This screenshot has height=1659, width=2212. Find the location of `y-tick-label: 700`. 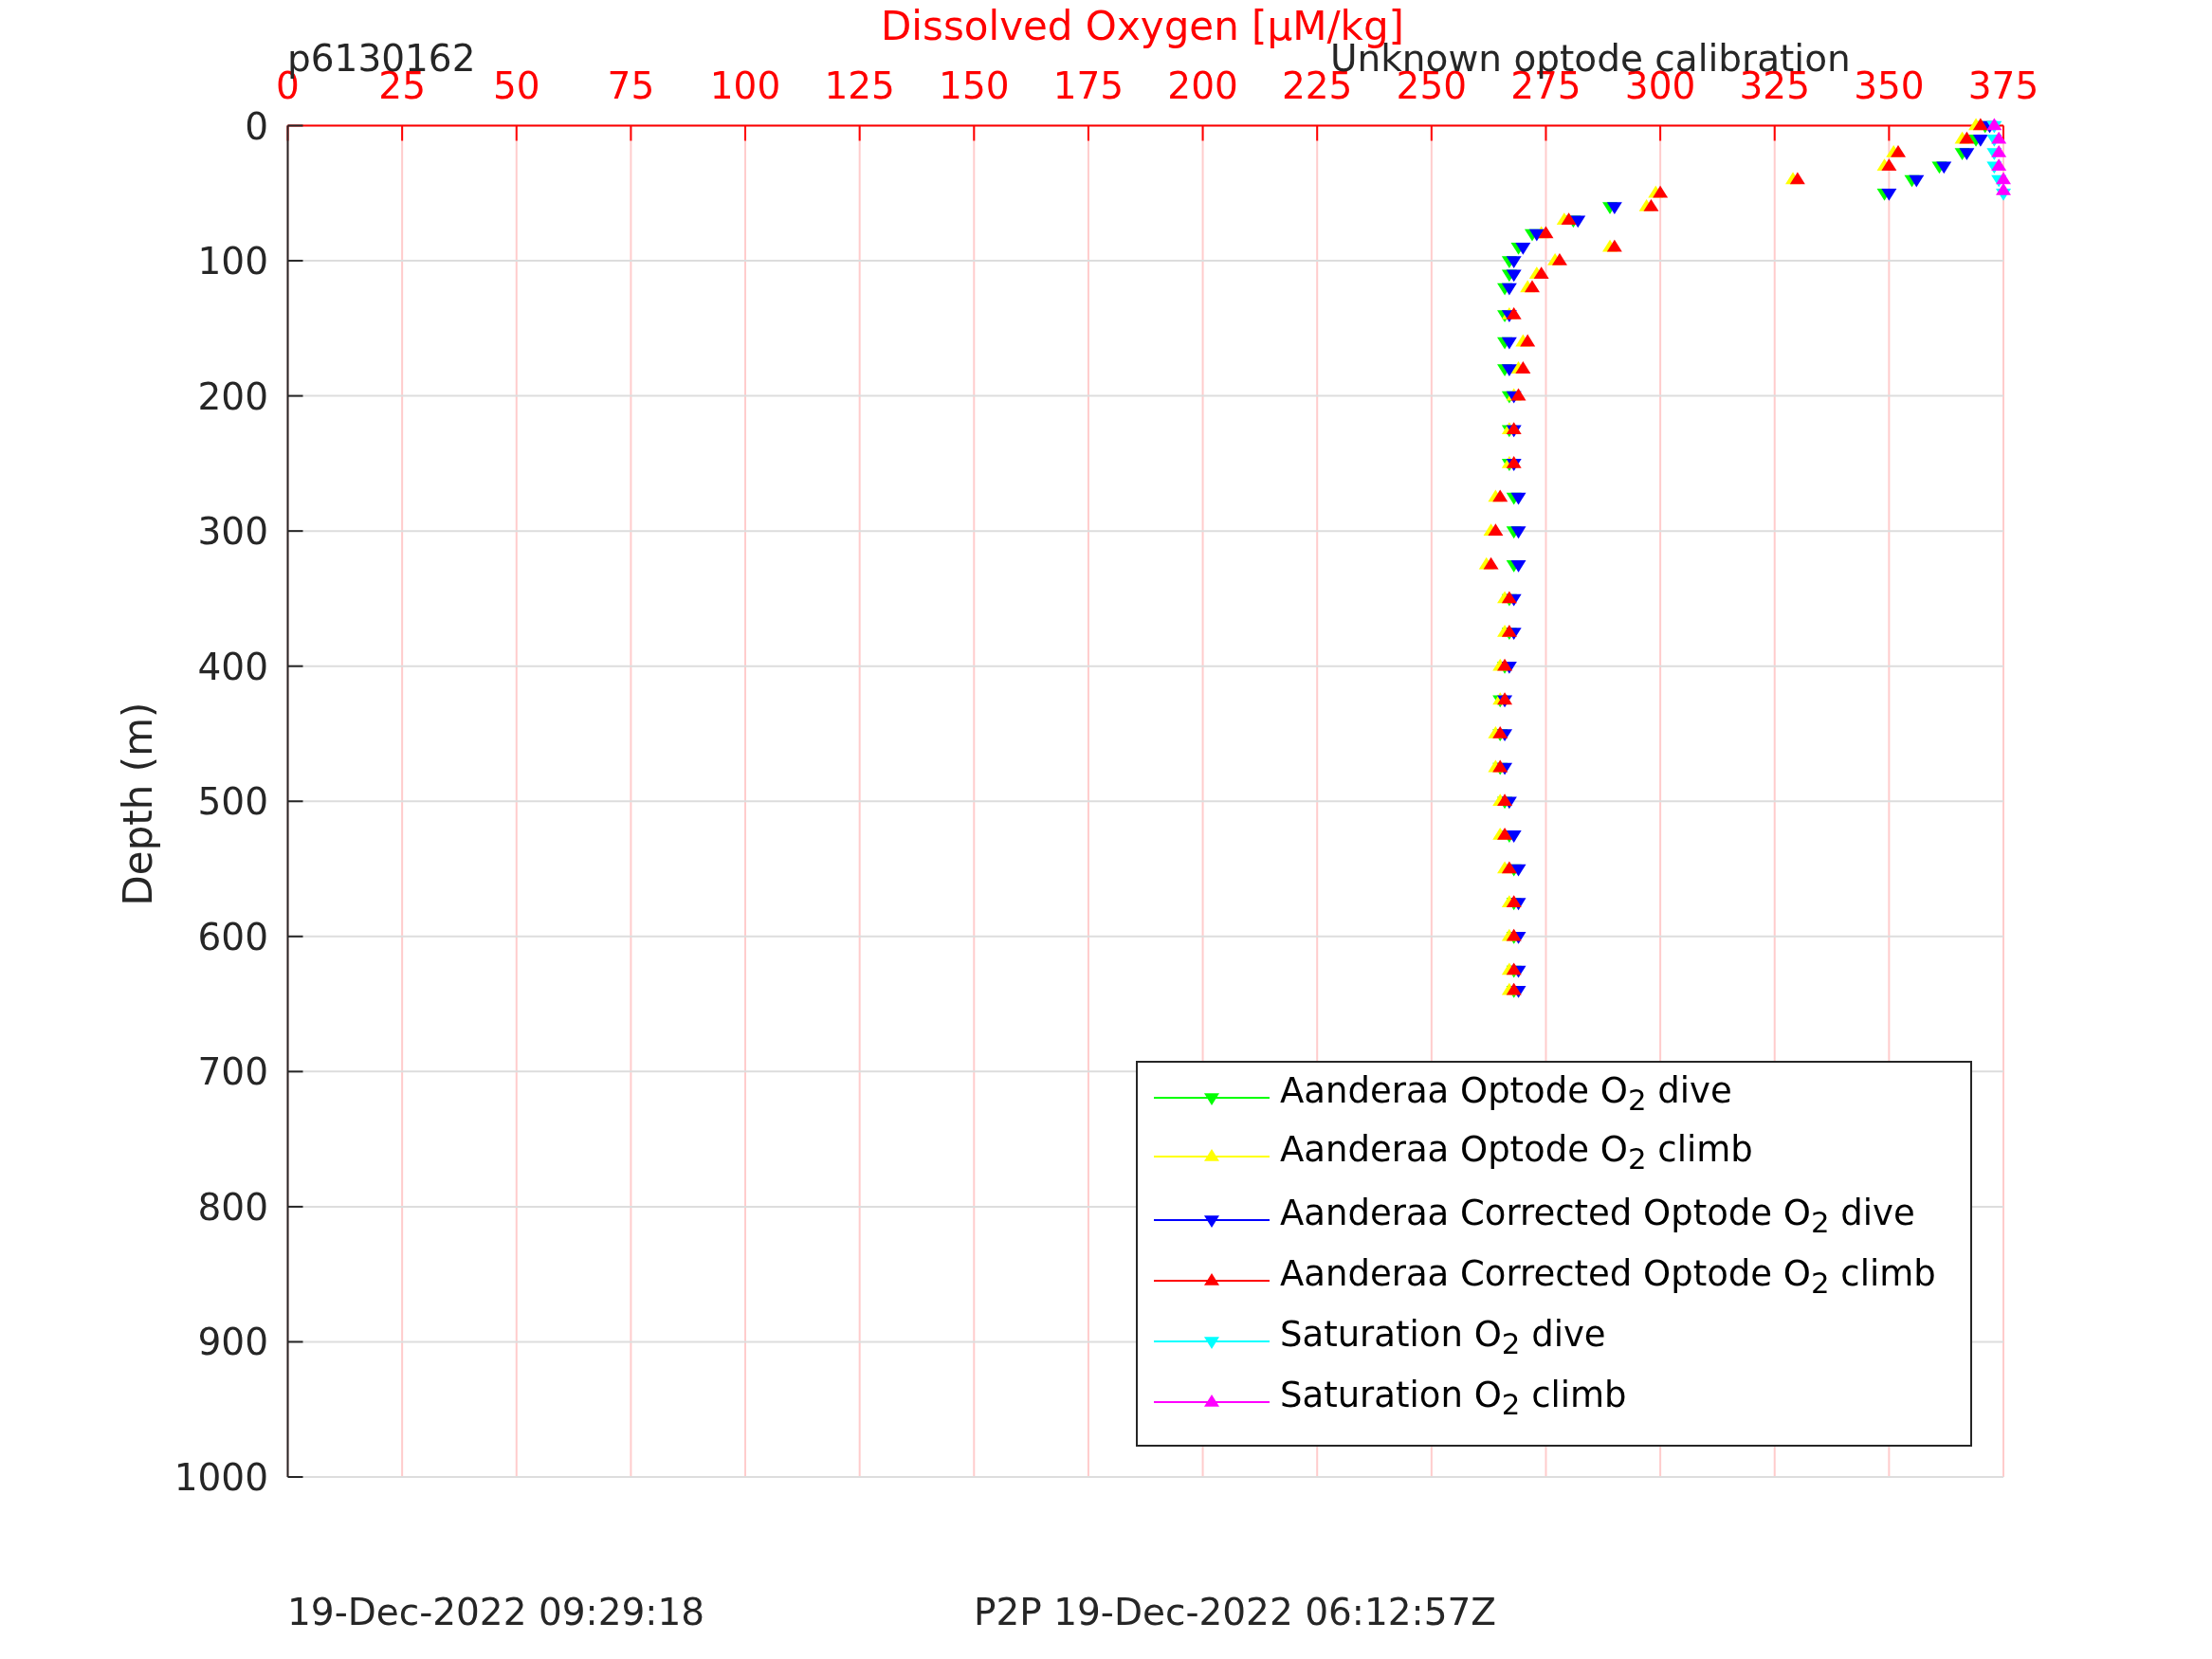

y-tick-label: 700 is located at coordinates (232, 1072).